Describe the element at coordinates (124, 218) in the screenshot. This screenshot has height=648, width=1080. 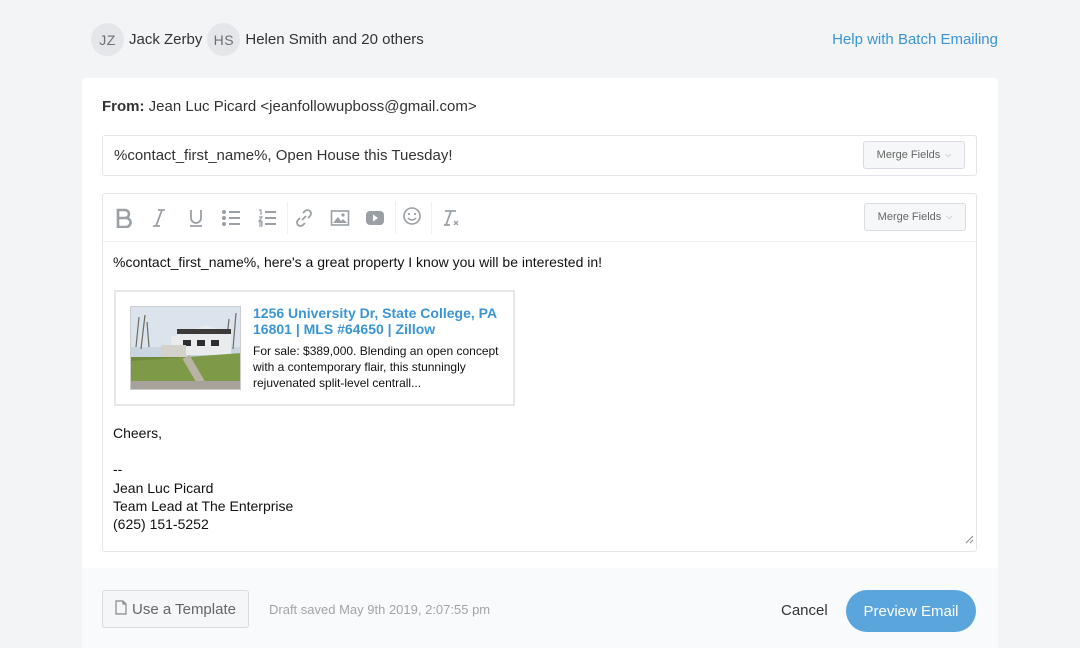
I see `bold-icon` at that location.